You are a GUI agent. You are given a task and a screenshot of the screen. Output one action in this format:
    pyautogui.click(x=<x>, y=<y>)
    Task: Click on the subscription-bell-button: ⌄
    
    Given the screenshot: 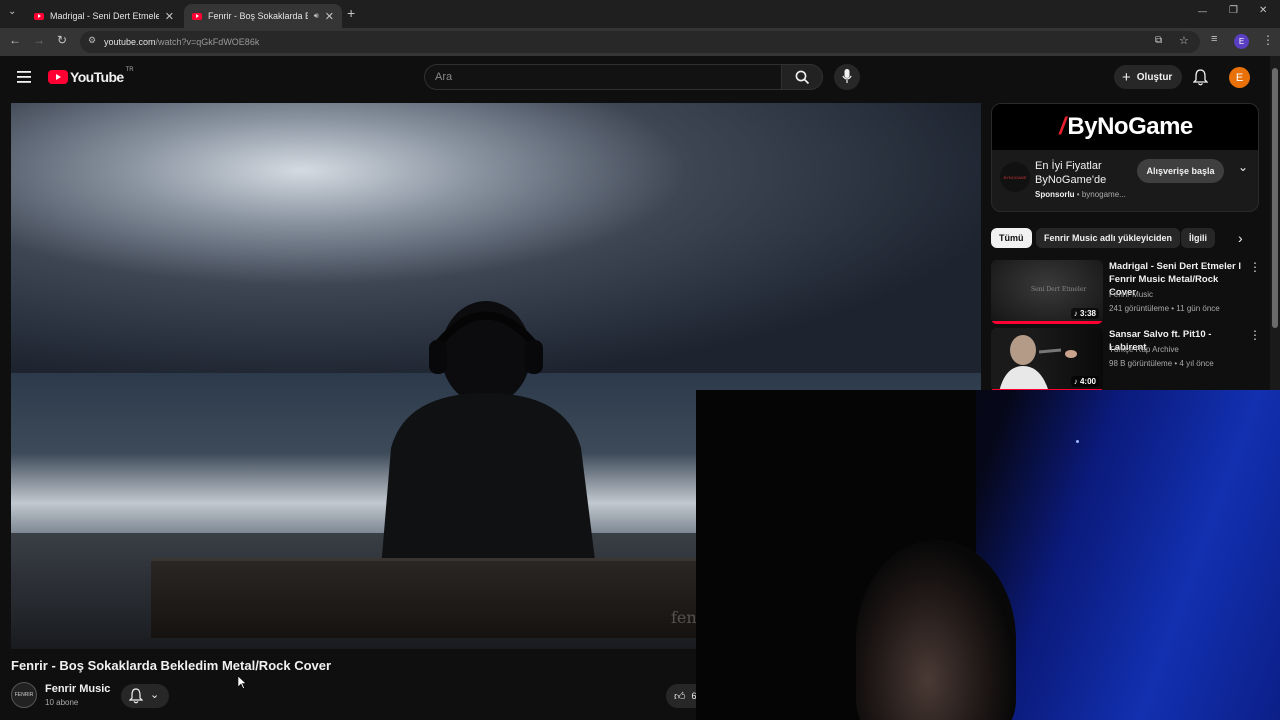 What is the action you would take?
    pyautogui.click(x=145, y=696)
    